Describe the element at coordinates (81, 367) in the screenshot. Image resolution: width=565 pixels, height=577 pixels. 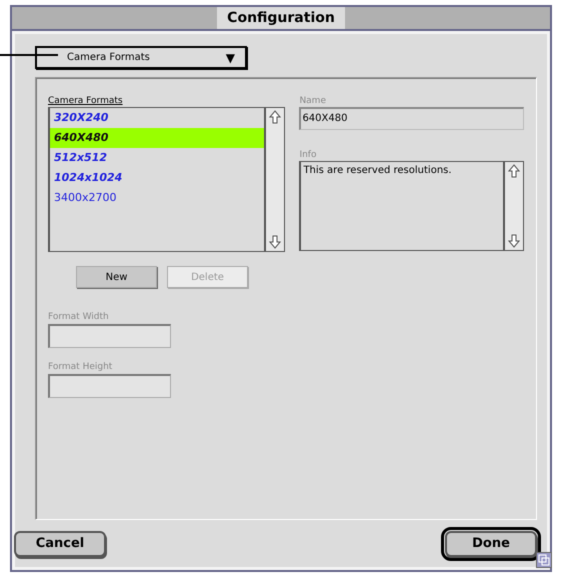
I see `field-label: Format Height` at that location.